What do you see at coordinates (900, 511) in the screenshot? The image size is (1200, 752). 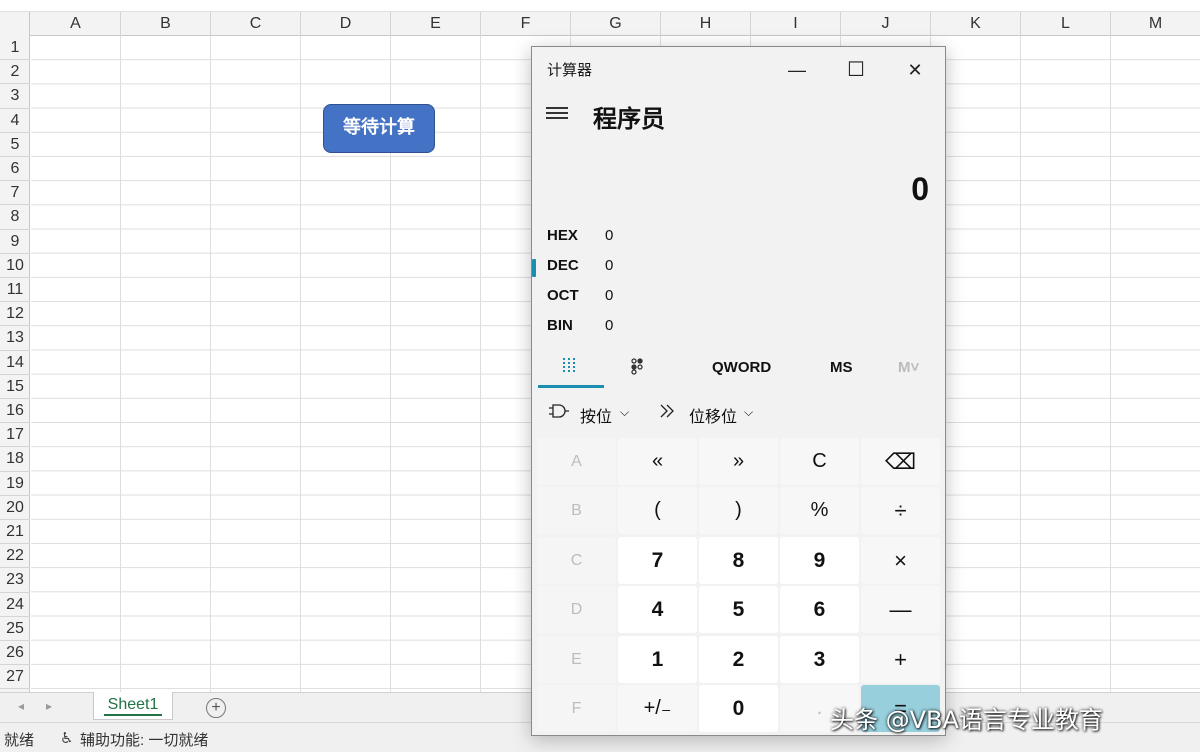 I see `key-divide: ÷` at bounding box center [900, 511].